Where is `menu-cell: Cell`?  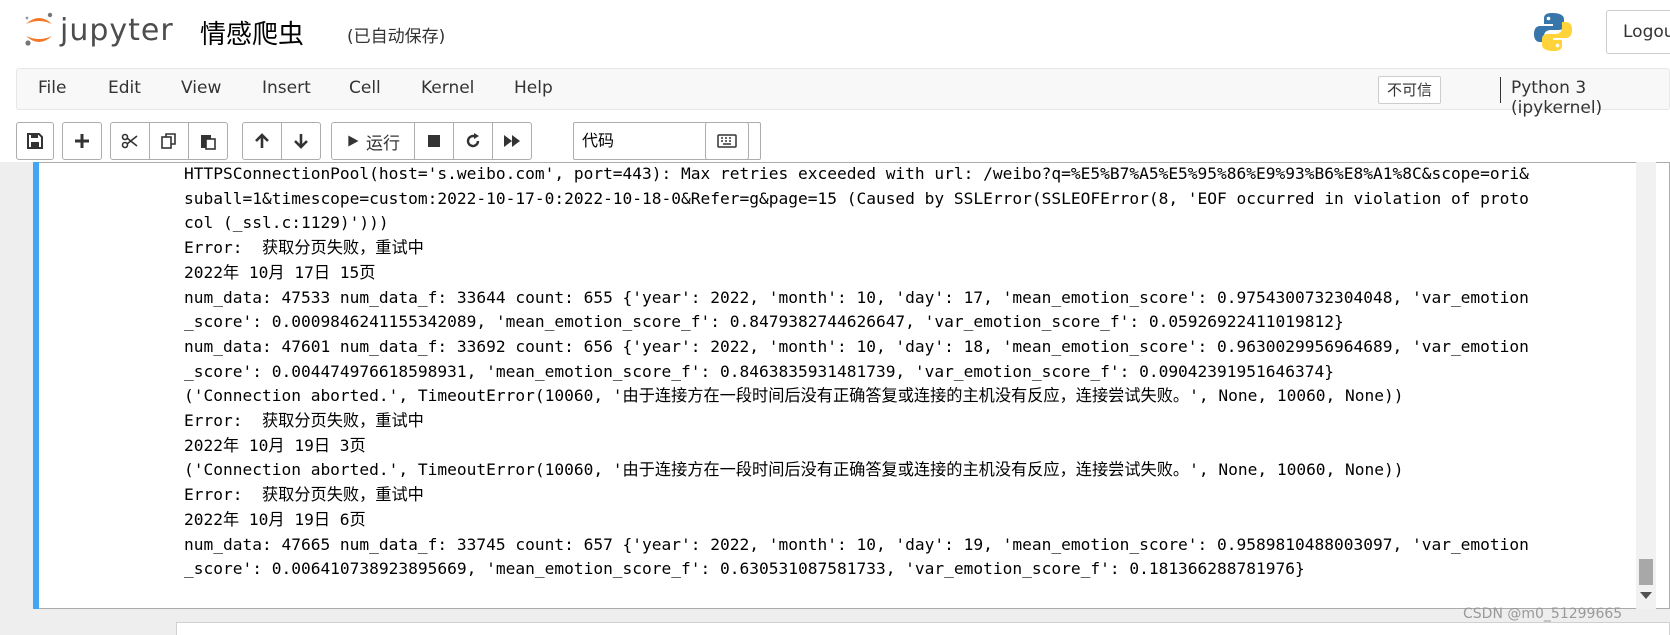 menu-cell: Cell is located at coordinates (365, 88).